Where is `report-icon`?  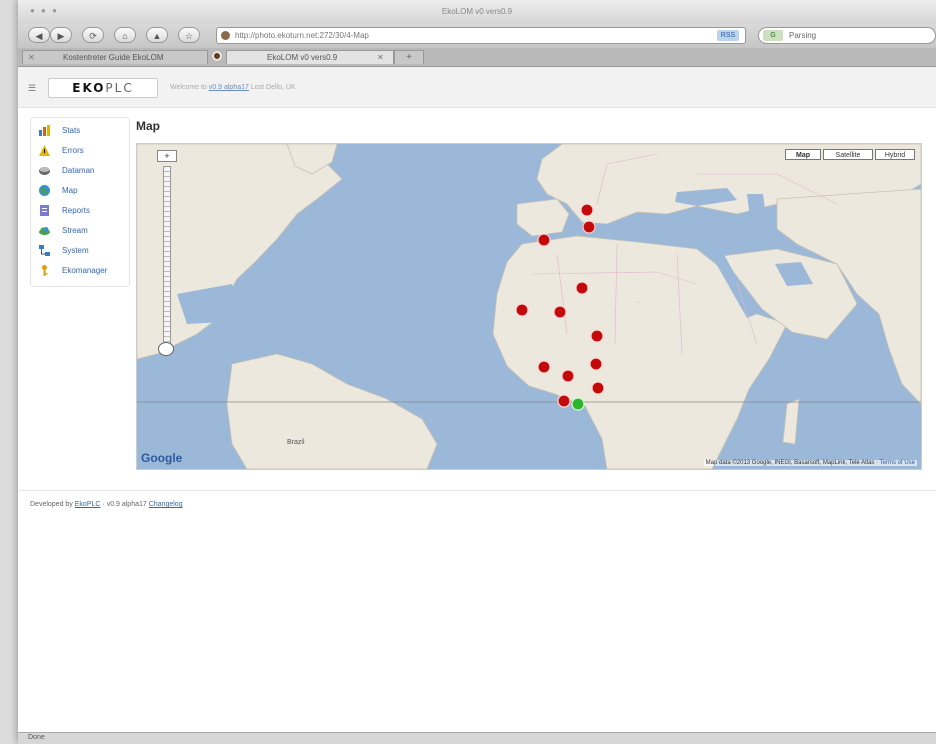
report-icon is located at coordinates (44, 210).